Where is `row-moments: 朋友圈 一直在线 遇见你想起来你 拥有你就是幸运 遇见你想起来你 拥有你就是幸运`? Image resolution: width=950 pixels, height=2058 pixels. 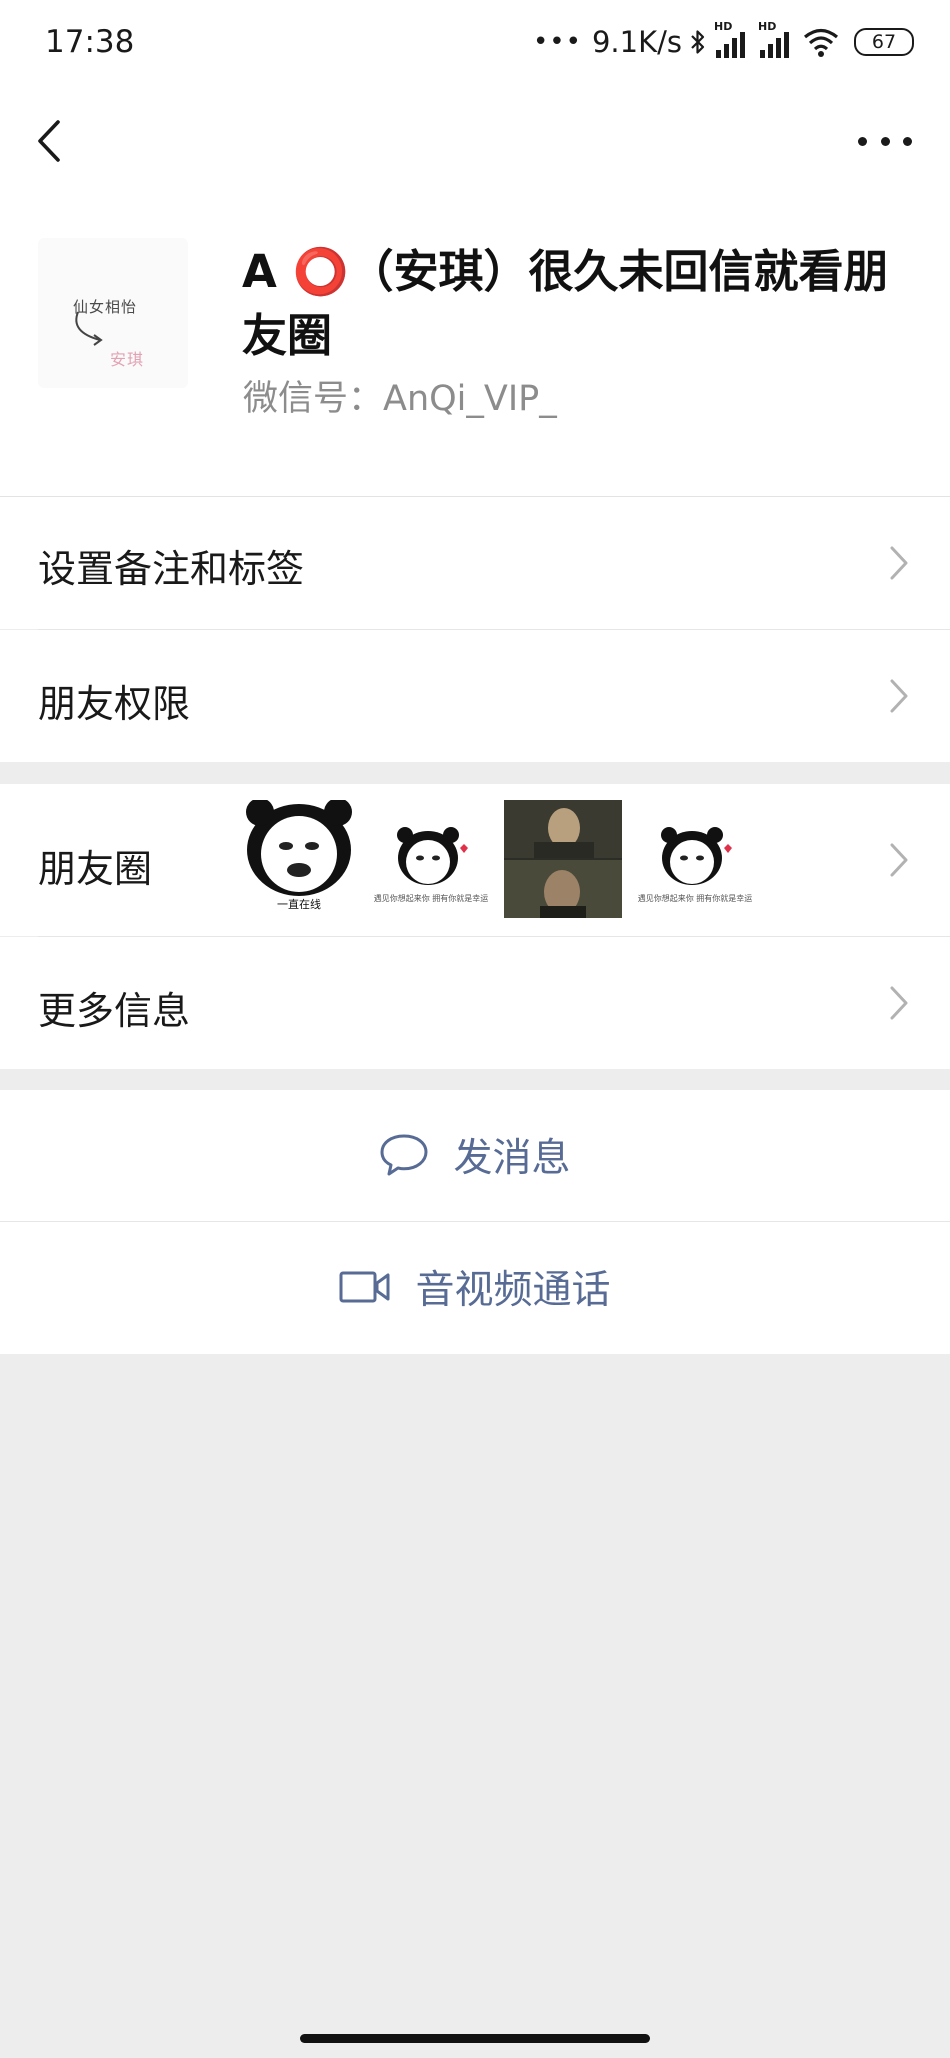
row-moments: 朋友圈 一直在线 遇见你想起来你 拥有你就是幸运 遇见你想起来你 拥有你就是幸运 is located at coordinates (475, 860).